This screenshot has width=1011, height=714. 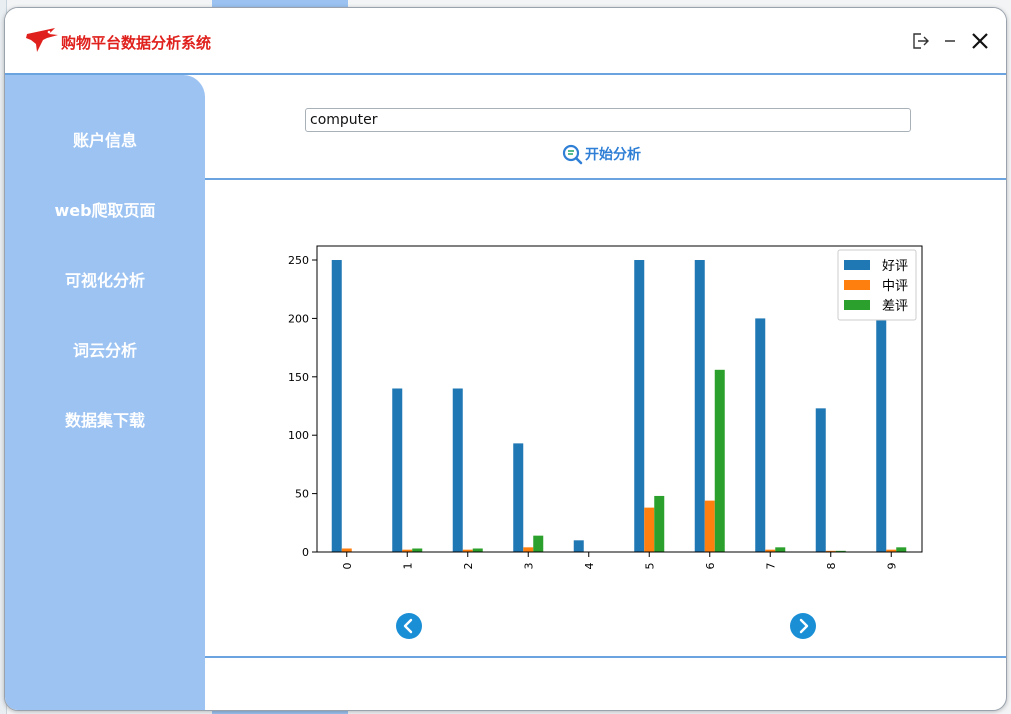 I want to click on bar-好评-1, so click(x=397, y=470).